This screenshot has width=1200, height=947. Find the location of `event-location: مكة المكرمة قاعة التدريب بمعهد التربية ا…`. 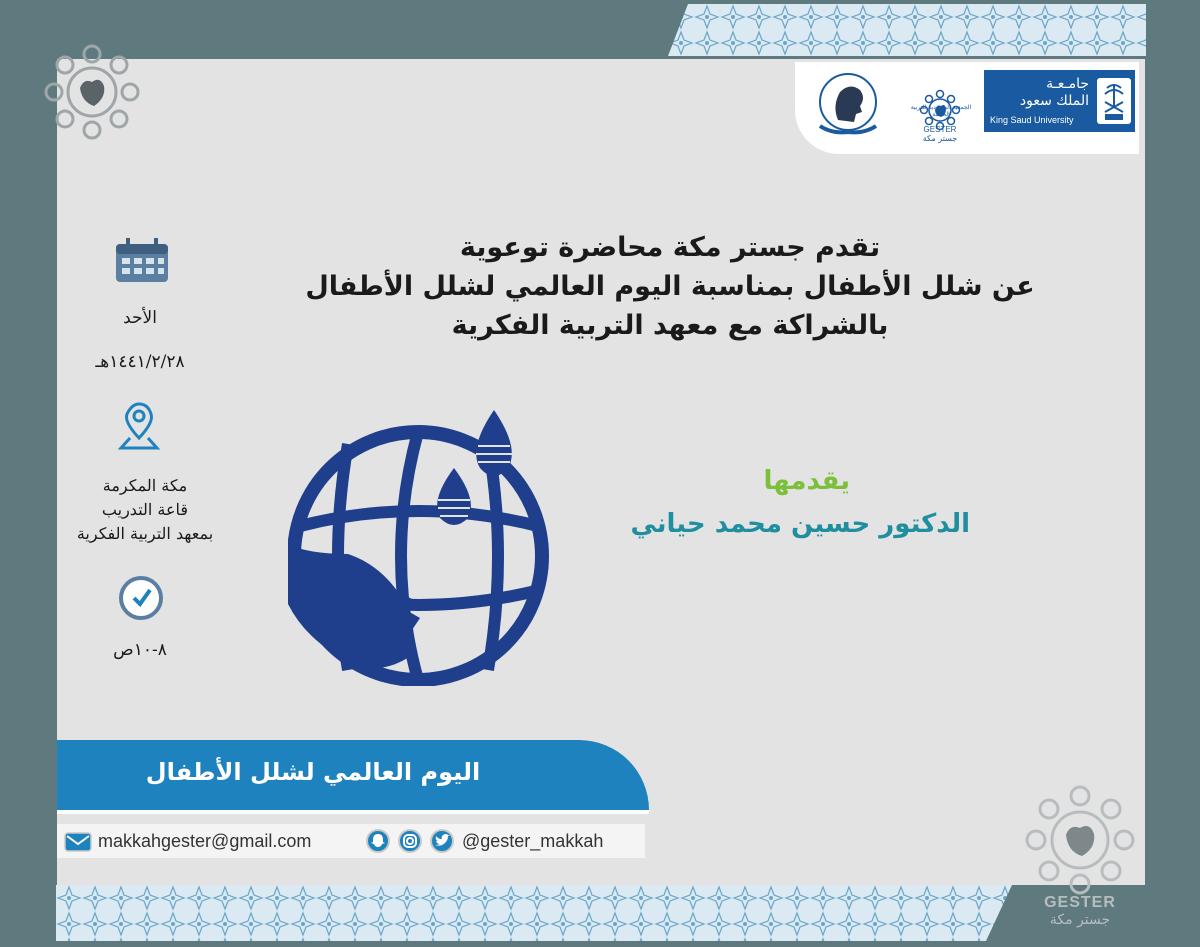

event-location: مكة المكرمة قاعة التدريب بمعهد التربية ا… is located at coordinates (145, 510).